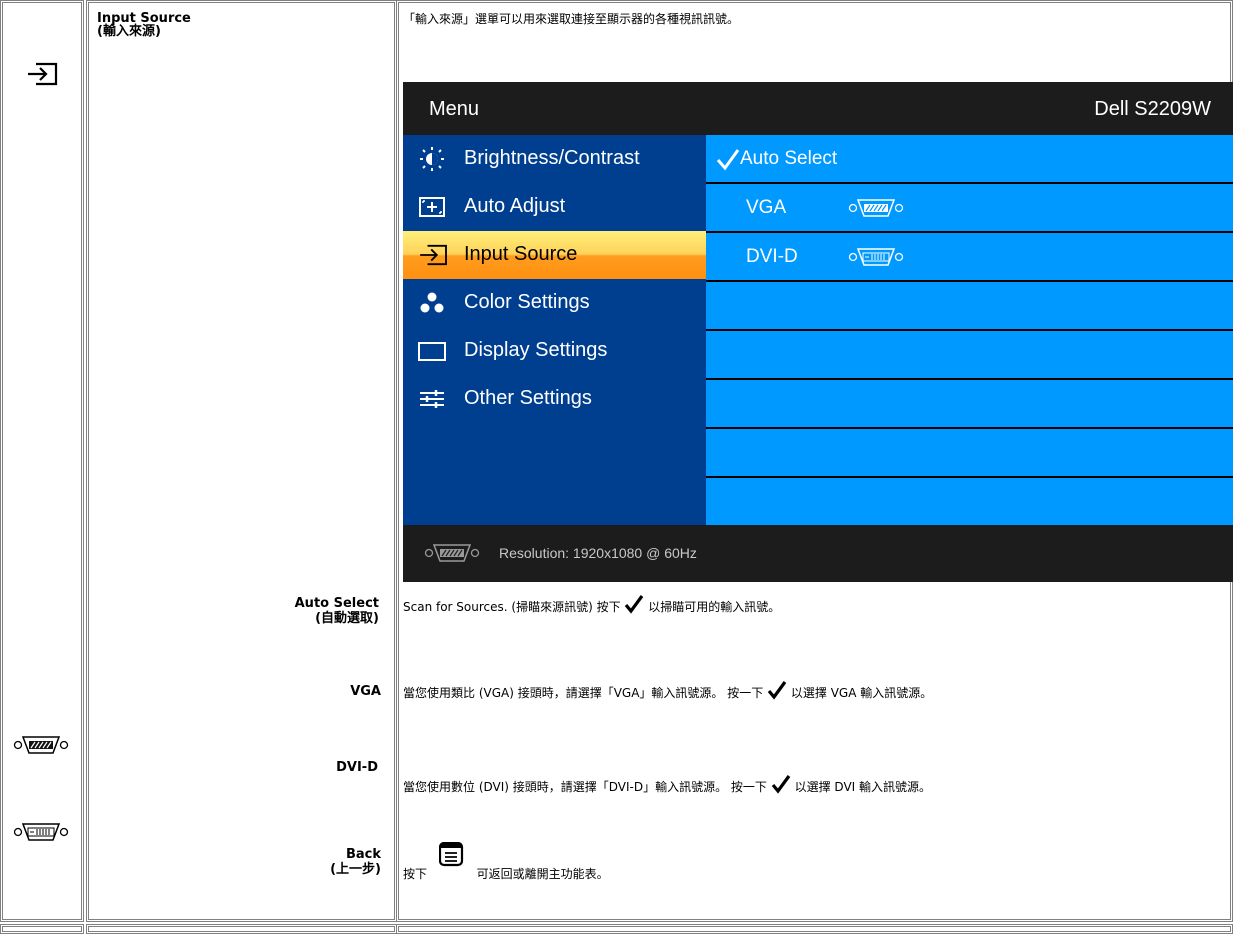  Describe the element at coordinates (129, 31) in the screenshot. I see `section-title-zh: (輸入來源)` at that location.